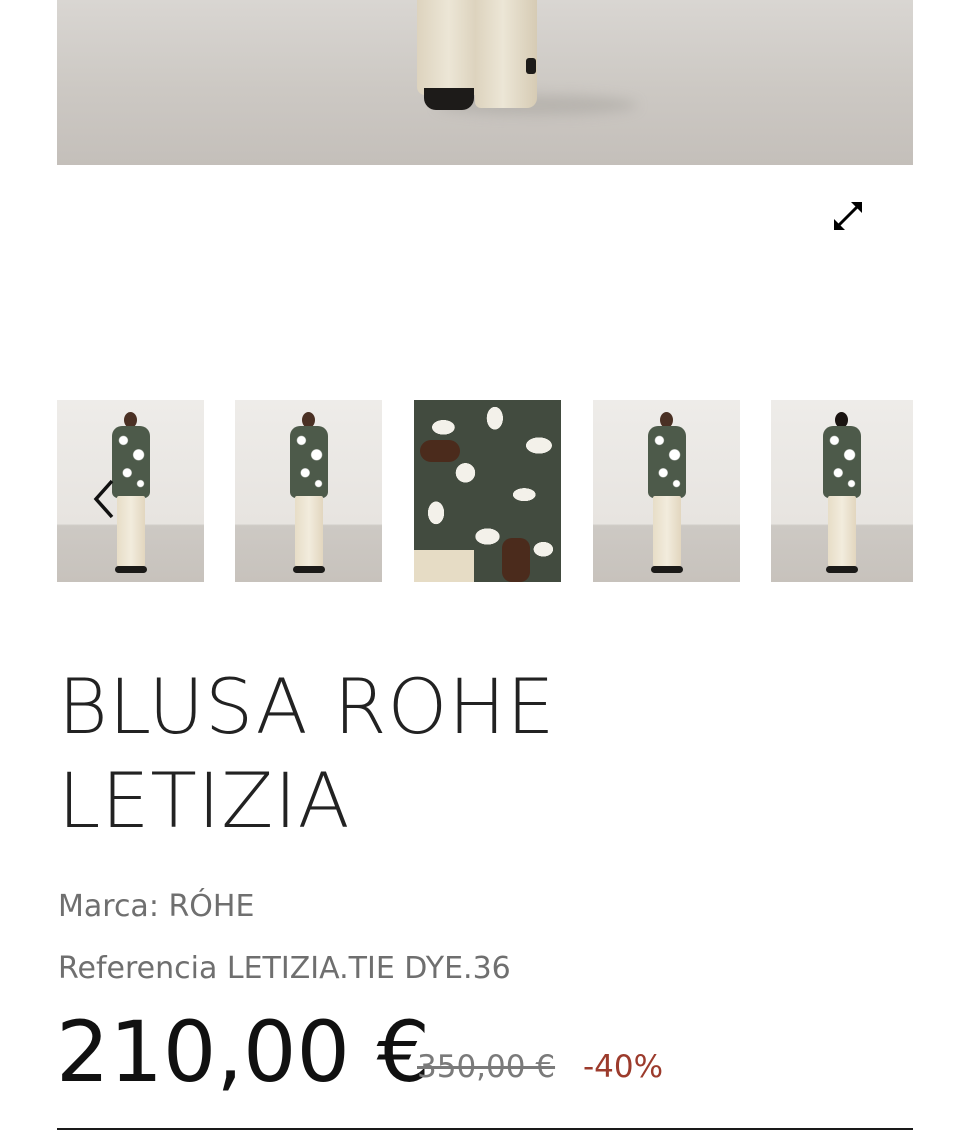 This screenshot has height=1130, width=960. I want to click on brand-label: Marca: RÓHE, so click(156, 906).